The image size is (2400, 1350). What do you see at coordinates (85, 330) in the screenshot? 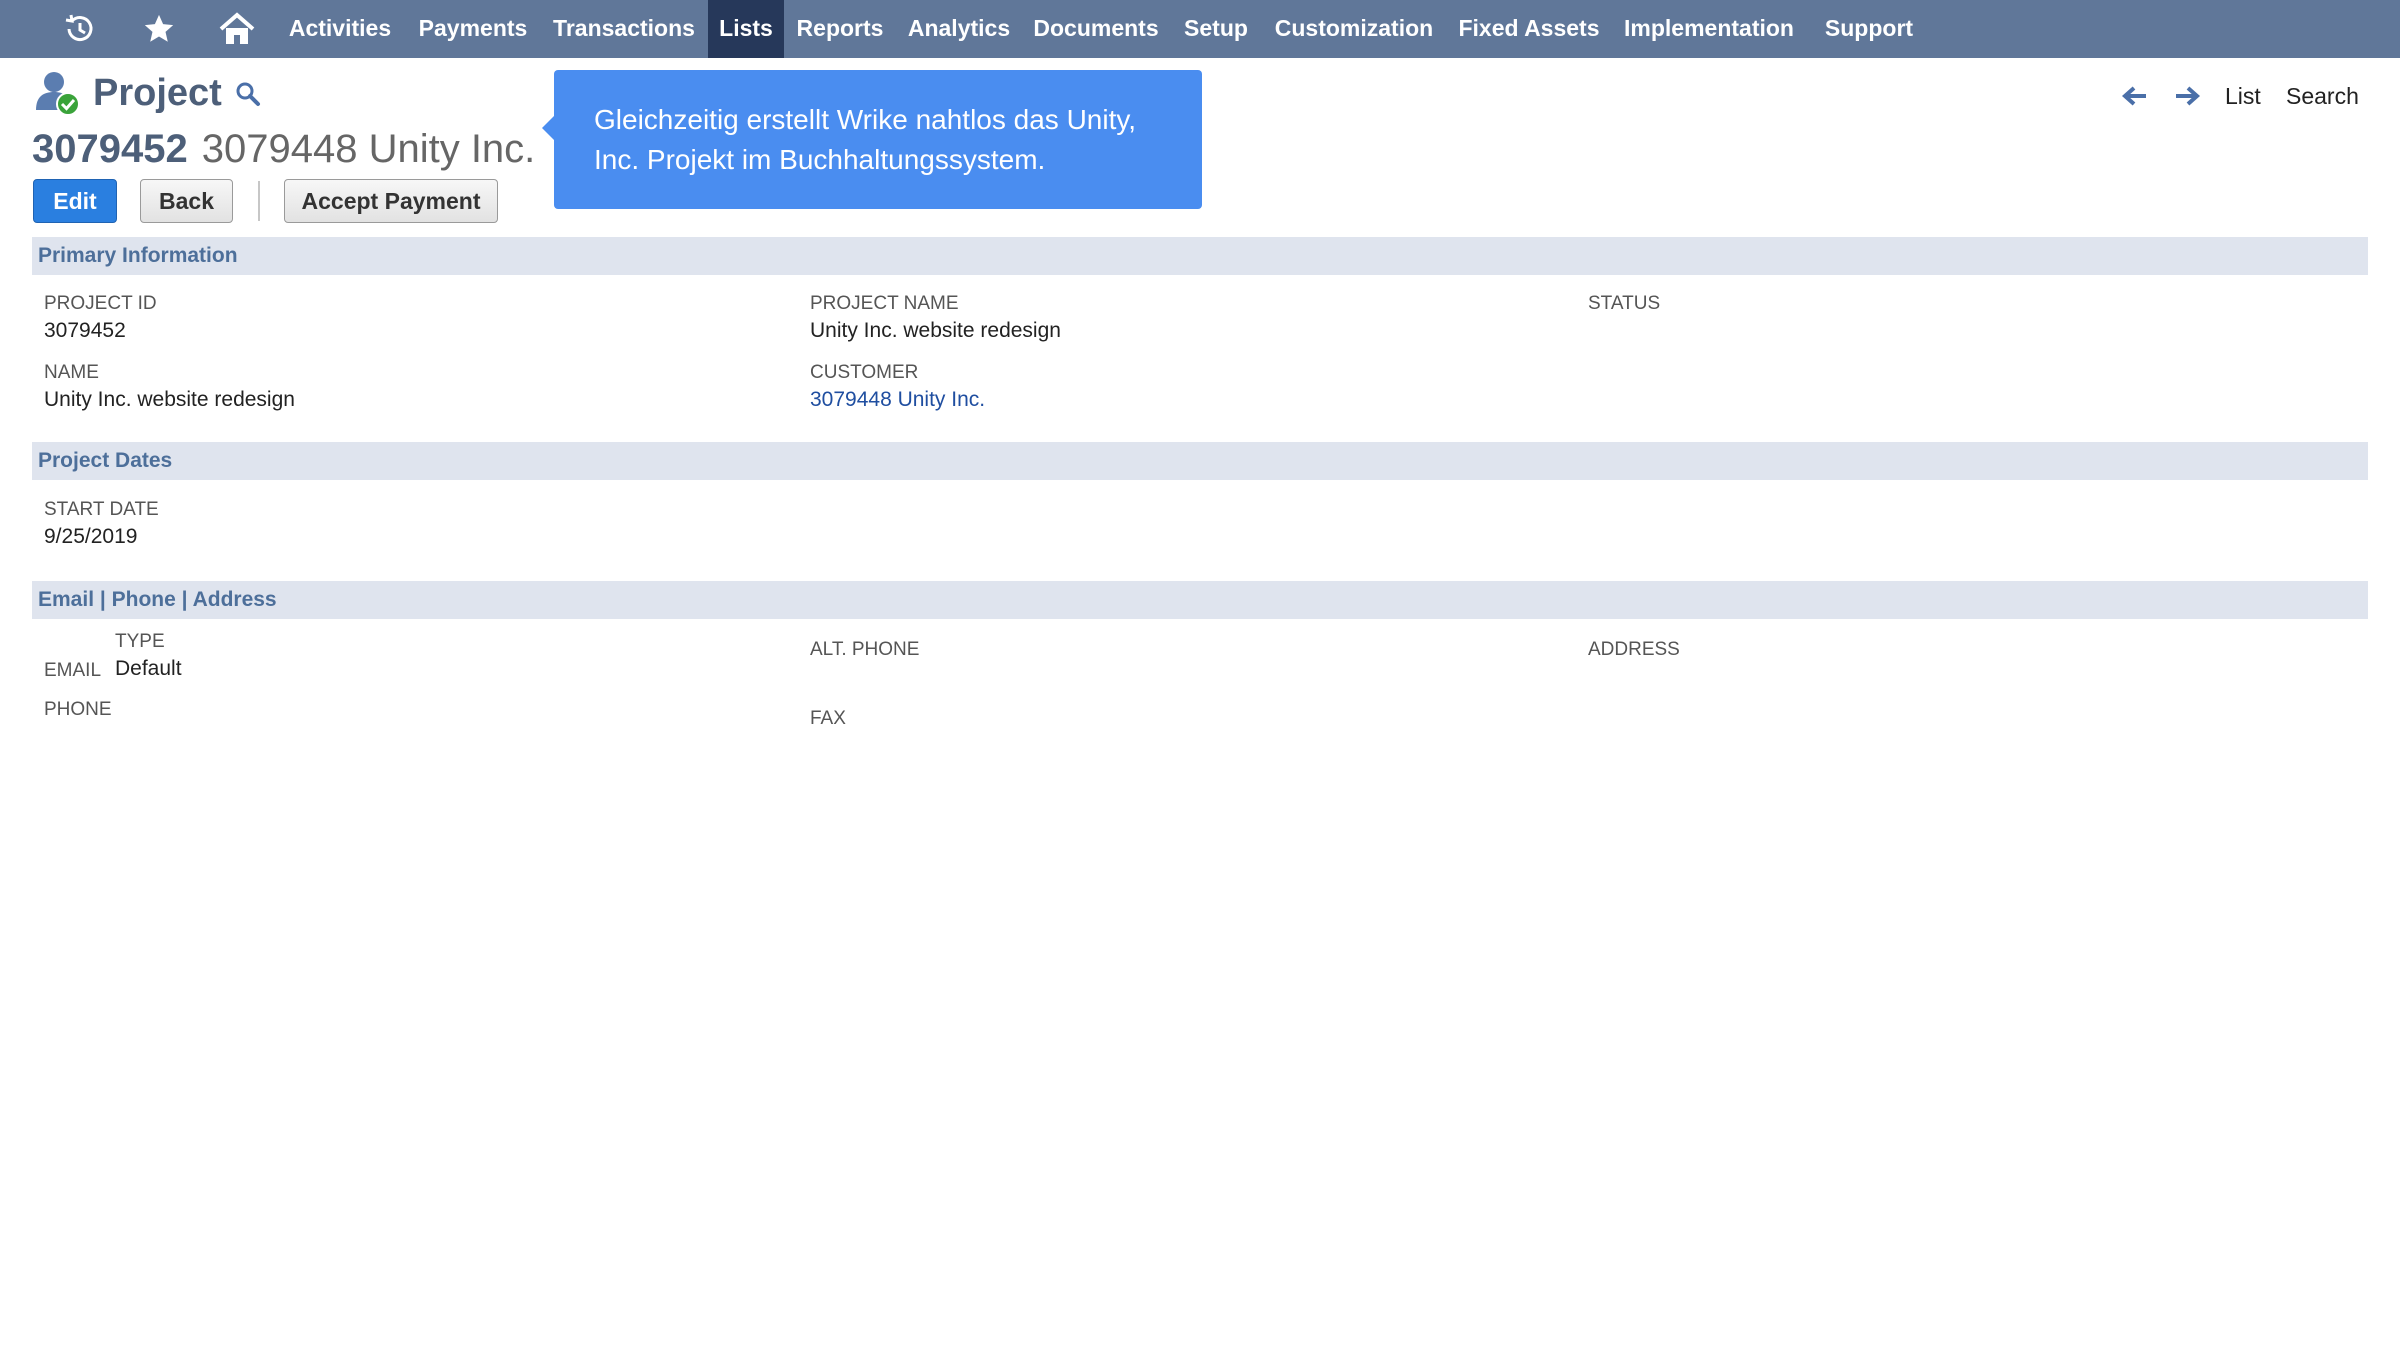
I see `project-id-value: 3079452` at bounding box center [85, 330].